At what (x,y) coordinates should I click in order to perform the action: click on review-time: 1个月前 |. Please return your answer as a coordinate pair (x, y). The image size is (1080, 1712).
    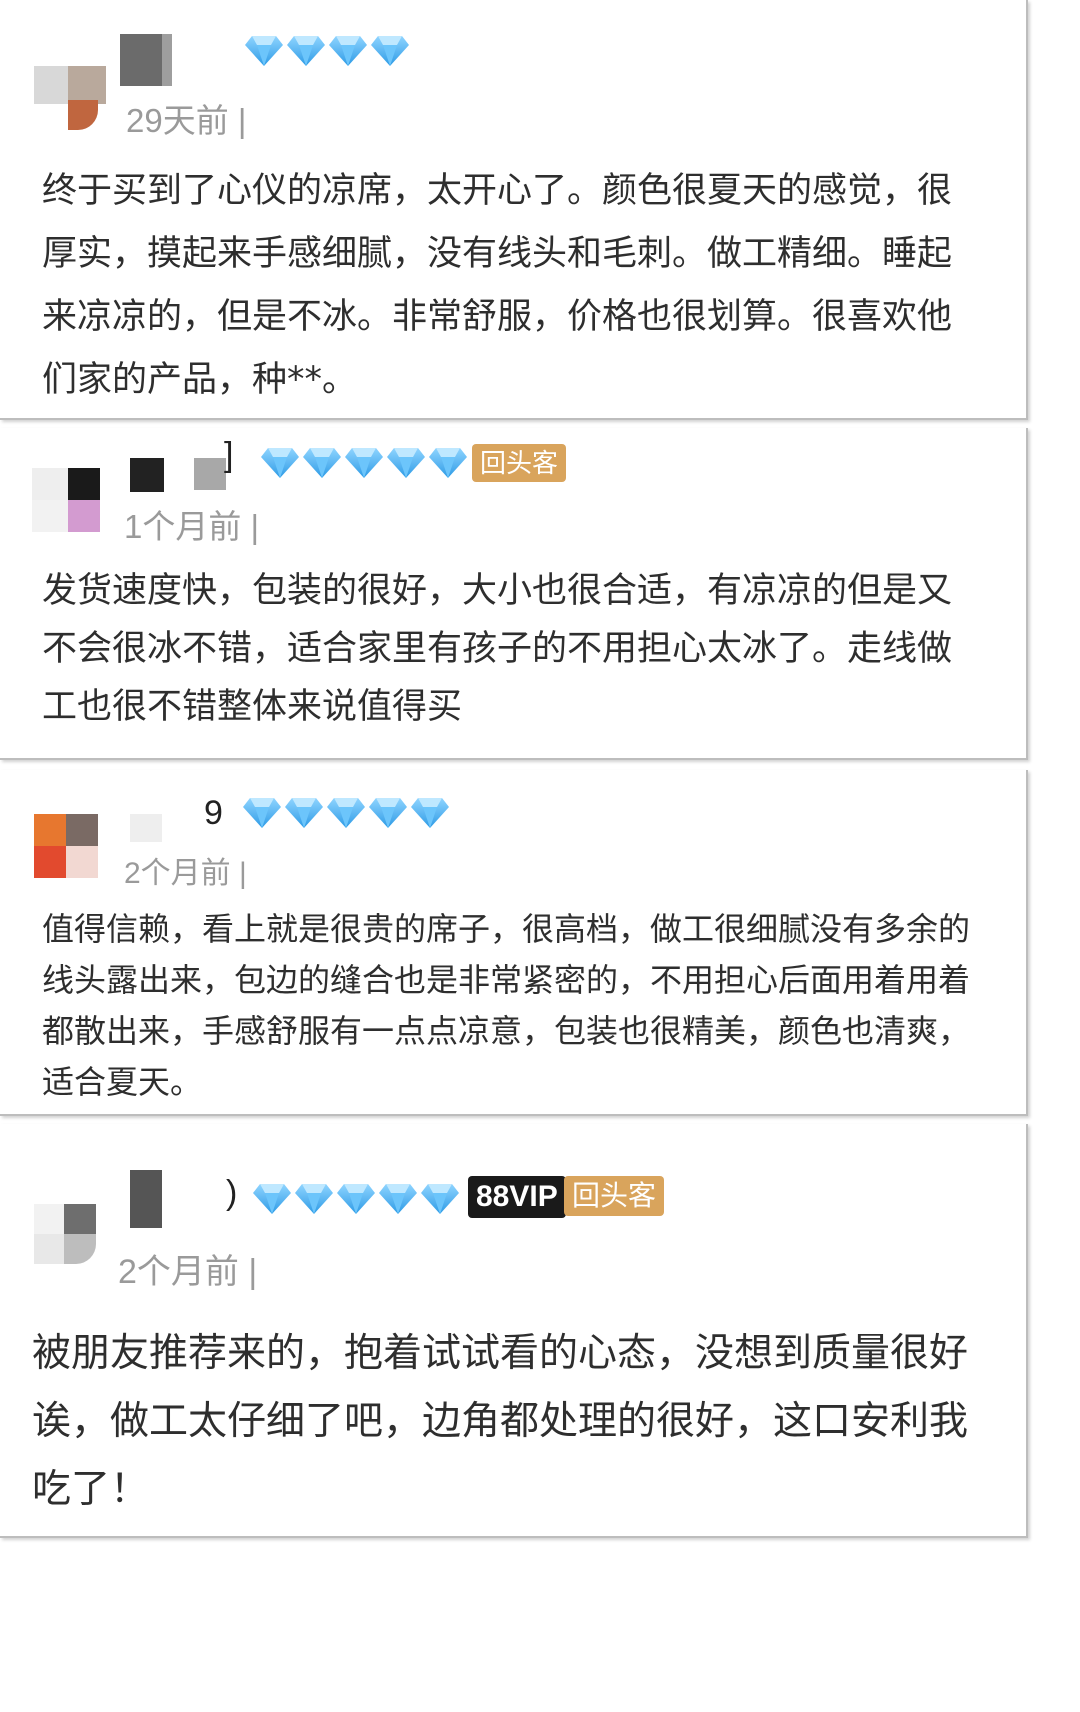
    Looking at the image, I should click on (192, 526).